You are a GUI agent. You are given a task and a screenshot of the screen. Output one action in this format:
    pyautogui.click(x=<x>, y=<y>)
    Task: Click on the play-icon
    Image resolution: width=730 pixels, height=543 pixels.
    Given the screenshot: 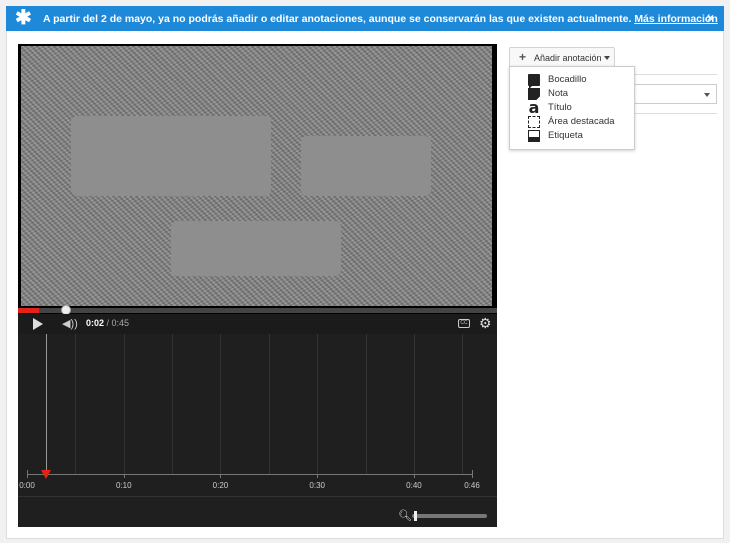 What is the action you would take?
    pyautogui.click(x=38, y=324)
    